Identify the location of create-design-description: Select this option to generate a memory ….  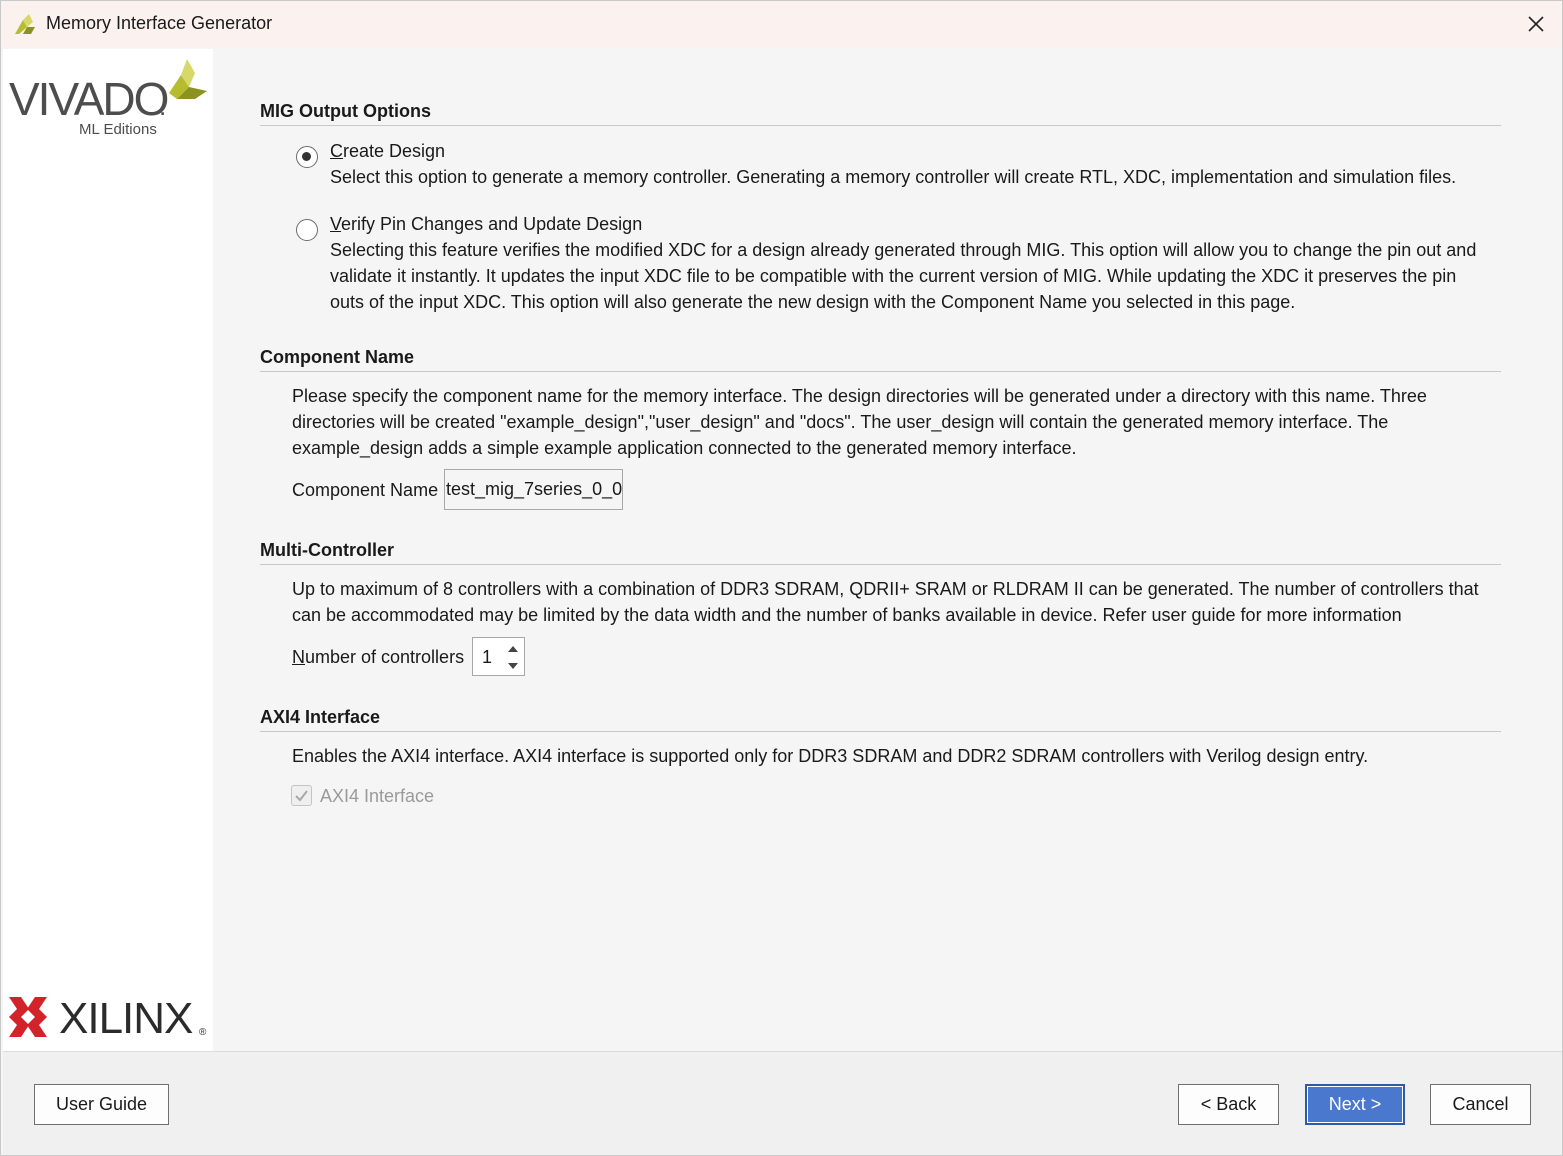
(893, 177).